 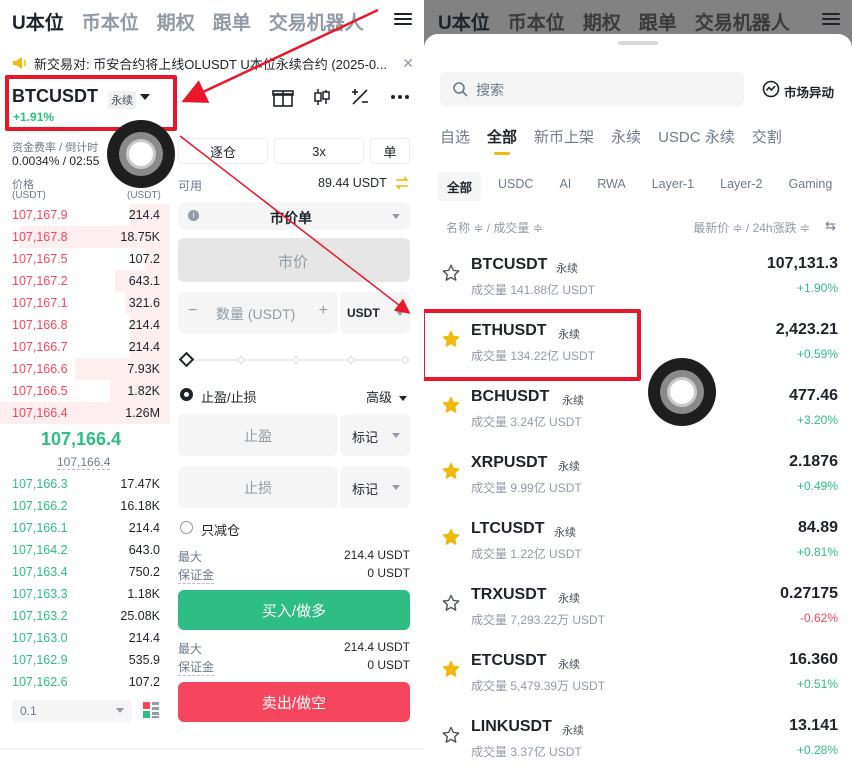 What do you see at coordinates (280, 55) in the screenshot?
I see `arrow-to-symbol` at bounding box center [280, 55].